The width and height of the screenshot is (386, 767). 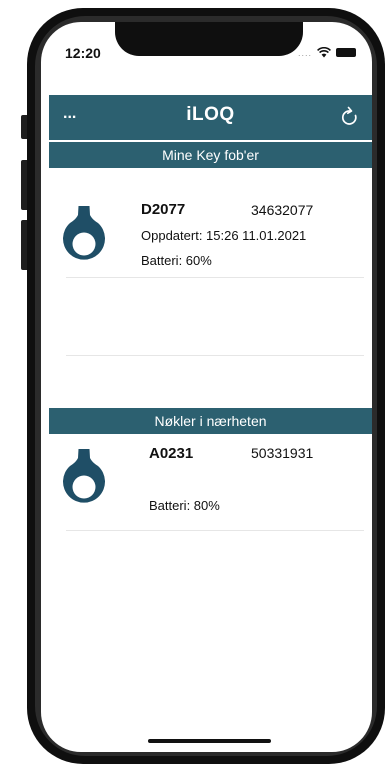 I want to click on home-indicator, so click(x=209, y=741).